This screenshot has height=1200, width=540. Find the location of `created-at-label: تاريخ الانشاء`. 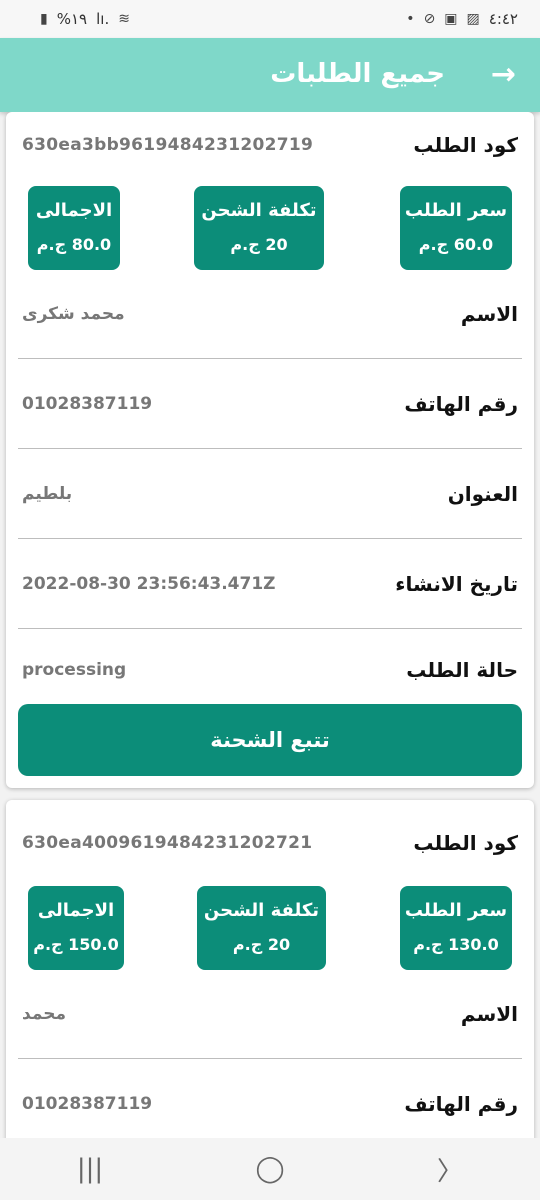

created-at-label: تاريخ الانشاء is located at coordinates (456, 584).